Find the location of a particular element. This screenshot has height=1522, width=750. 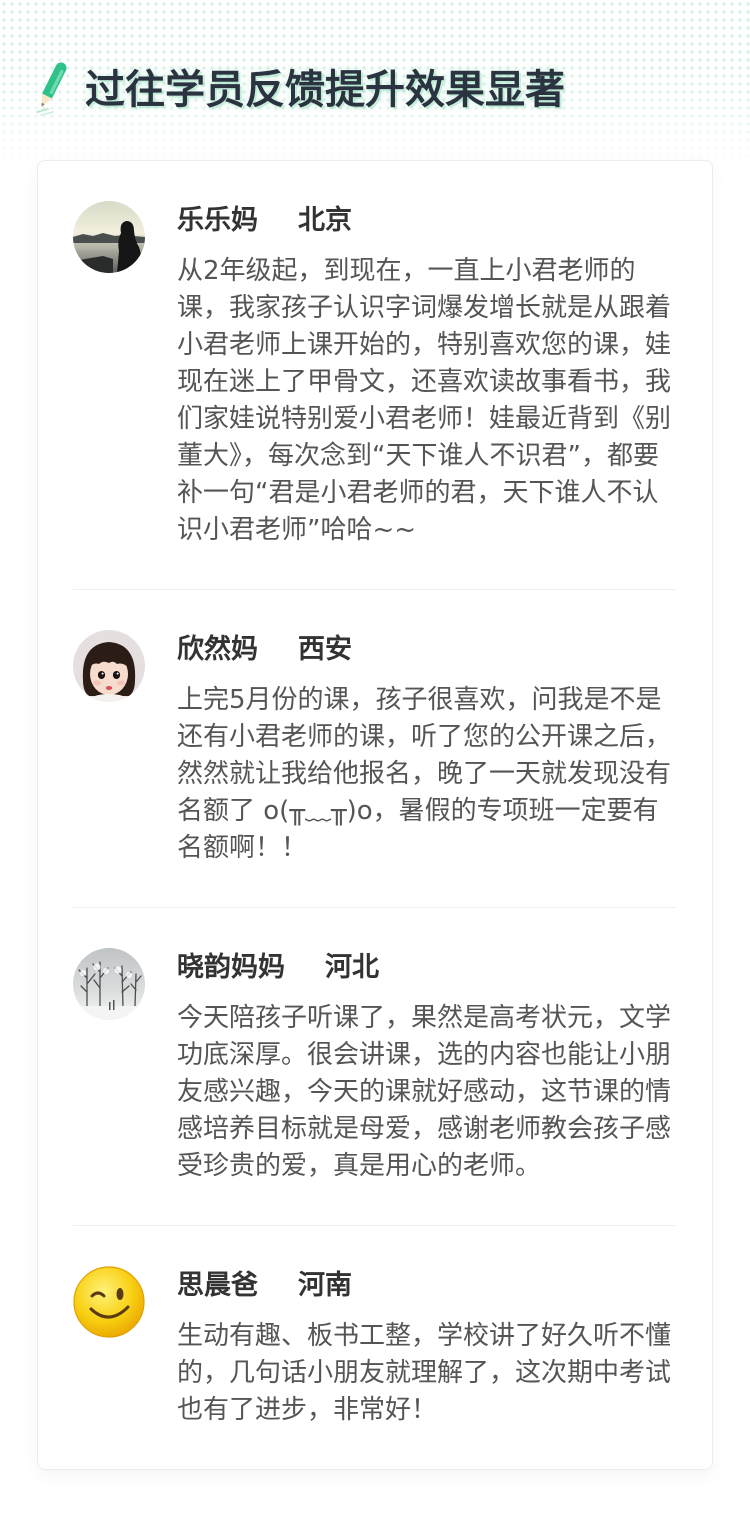

reviewer-name: 思晨爸 is located at coordinates (217, 1285).